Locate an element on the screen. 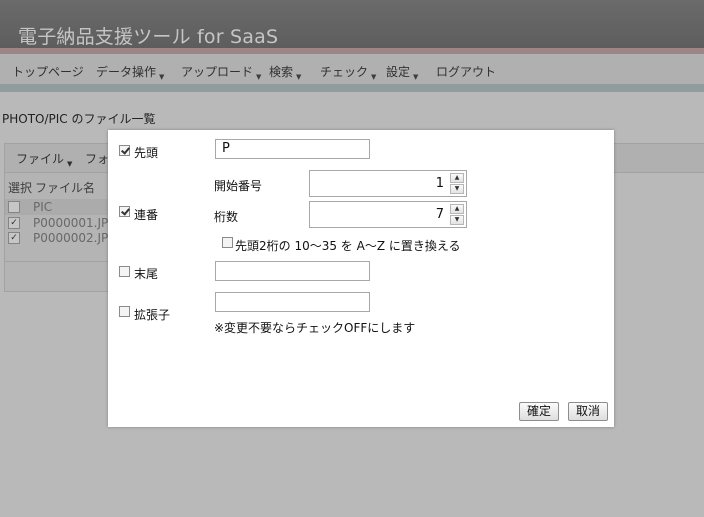  suffix-label: 末尾 is located at coordinates (146, 274).